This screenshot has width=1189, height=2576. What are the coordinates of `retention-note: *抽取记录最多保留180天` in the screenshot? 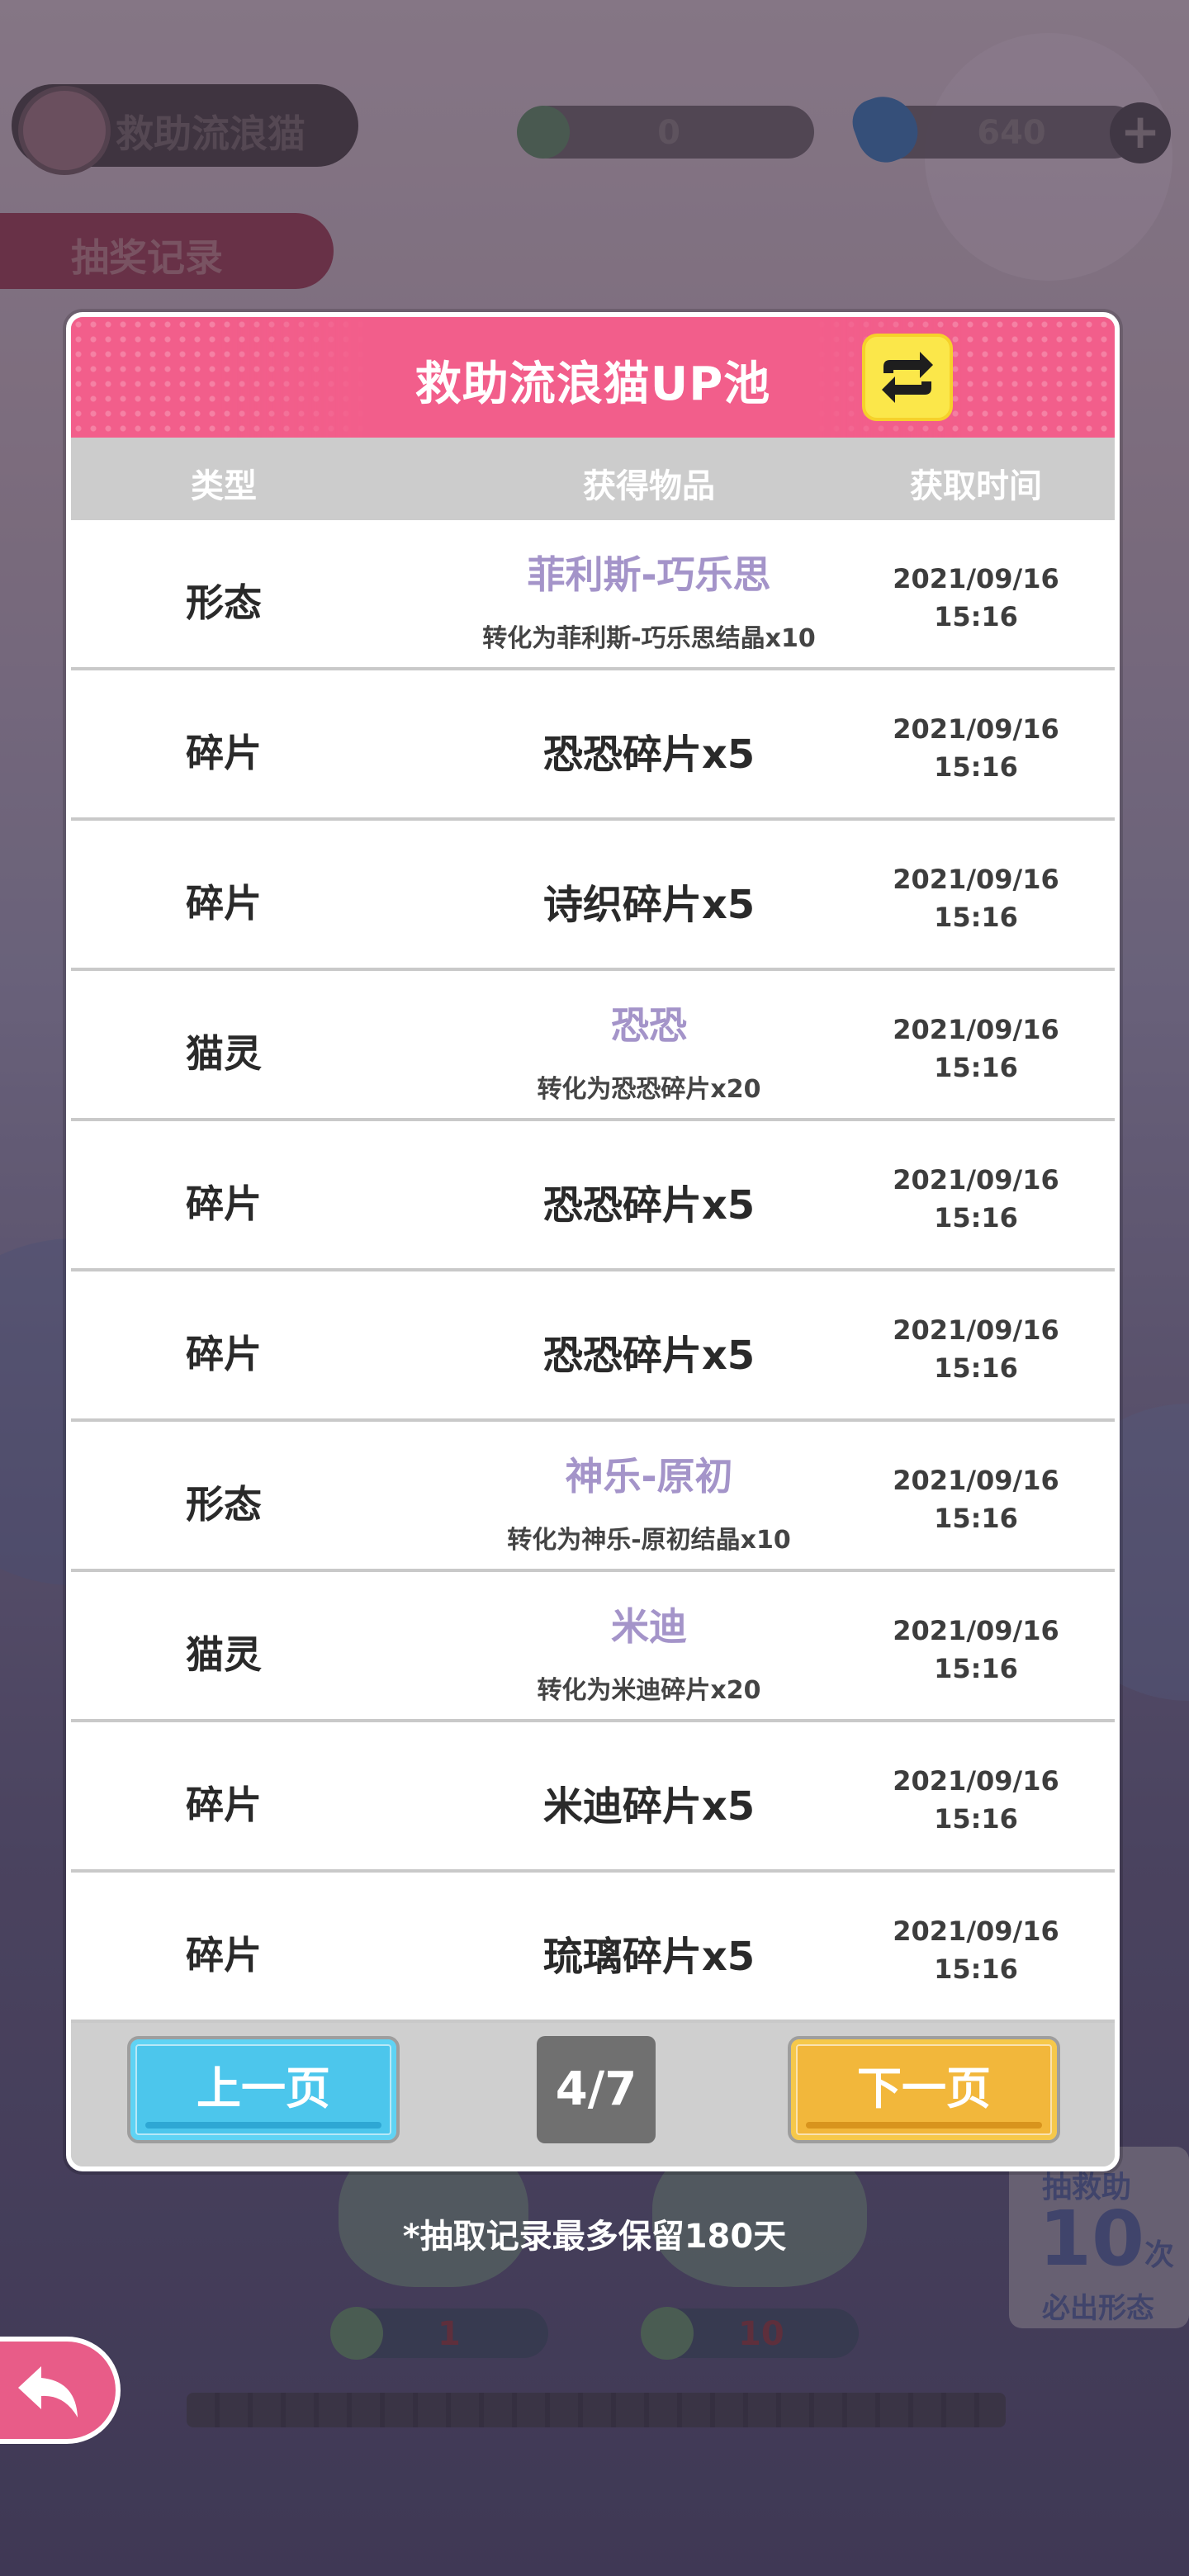 It's located at (594, 2237).